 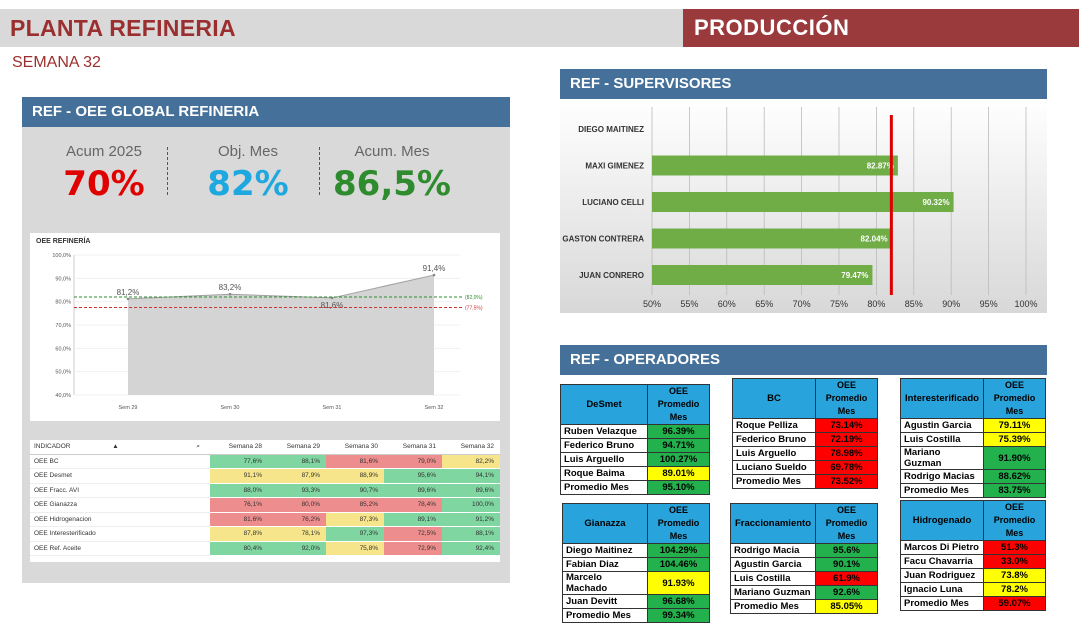 I want to click on kpi-obj-mes: Obj. Mes 82%, so click(x=248, y=173).